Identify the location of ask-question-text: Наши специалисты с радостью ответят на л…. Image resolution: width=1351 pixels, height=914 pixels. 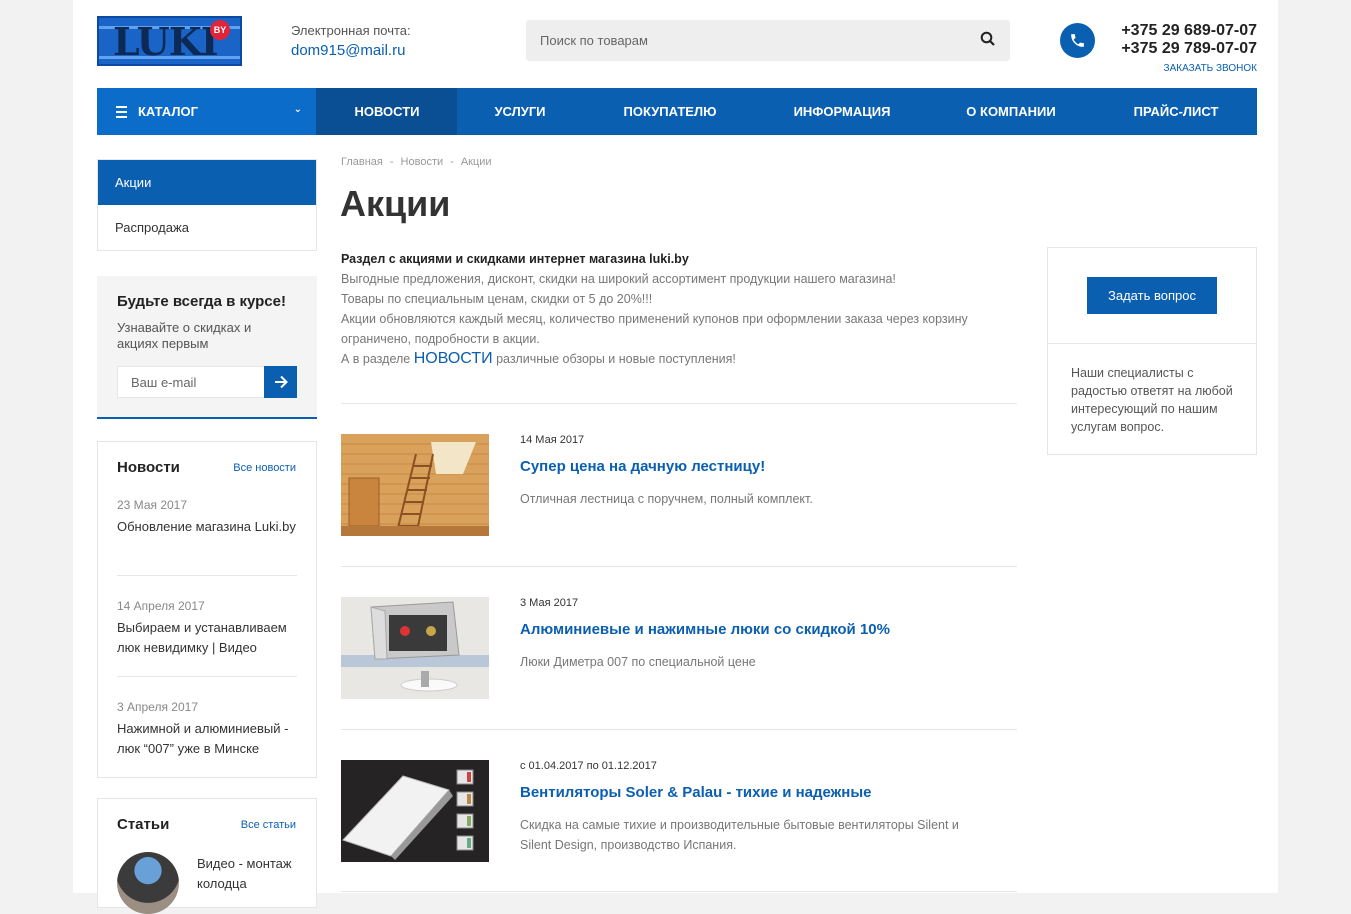
(1152, 400).